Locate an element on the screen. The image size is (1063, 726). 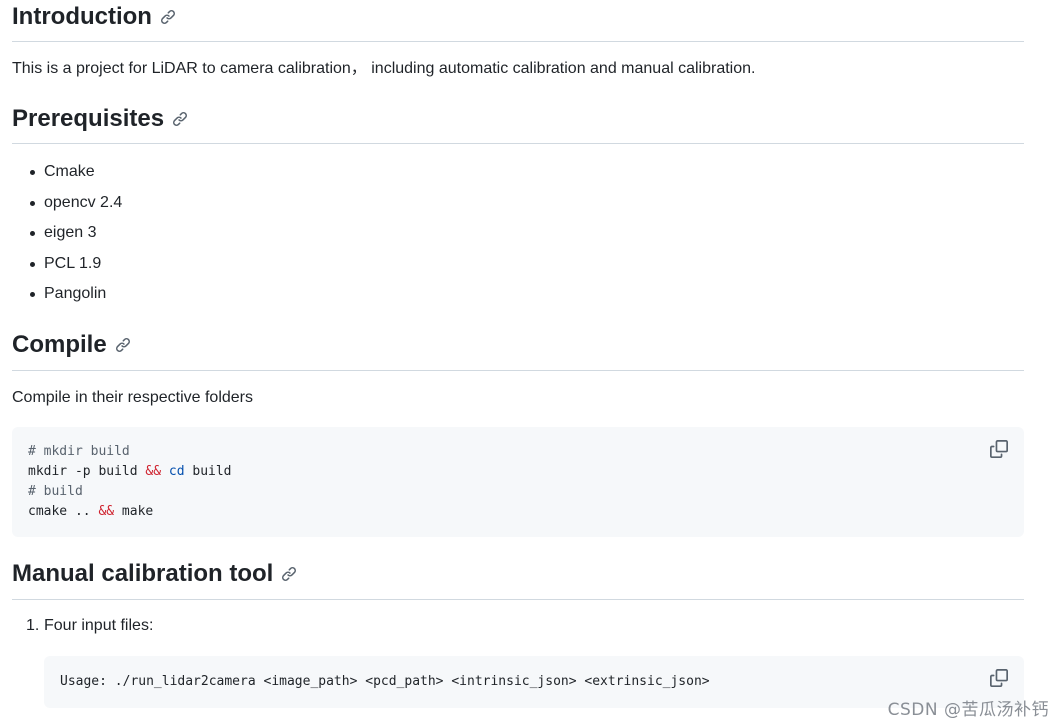
list-item: Cmake is located at coordinates (67, 175).